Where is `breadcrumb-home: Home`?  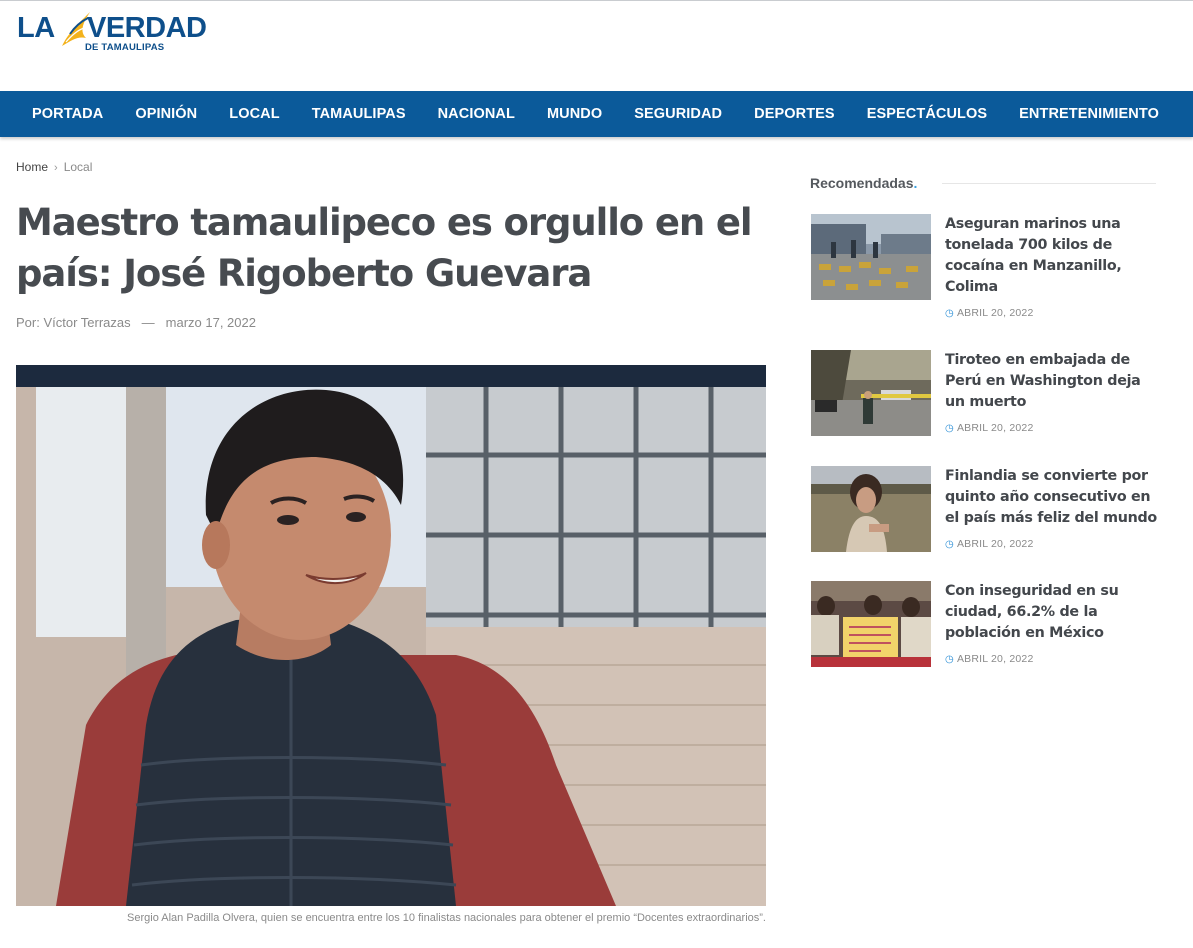
breadcrumb-home: Home is located at coordinates (32, 167).